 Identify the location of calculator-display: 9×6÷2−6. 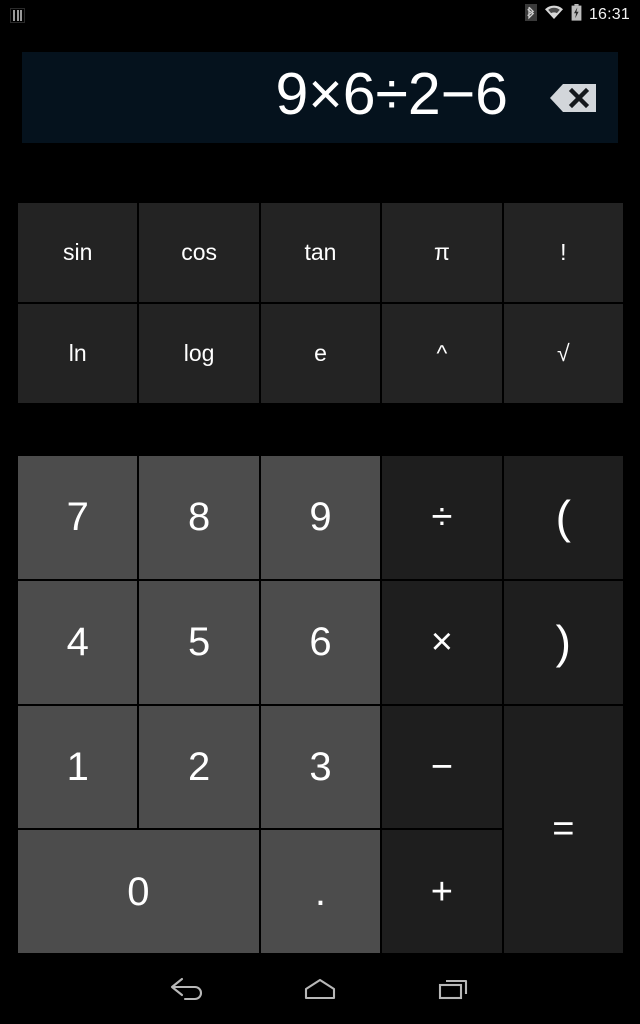
(320, 97).